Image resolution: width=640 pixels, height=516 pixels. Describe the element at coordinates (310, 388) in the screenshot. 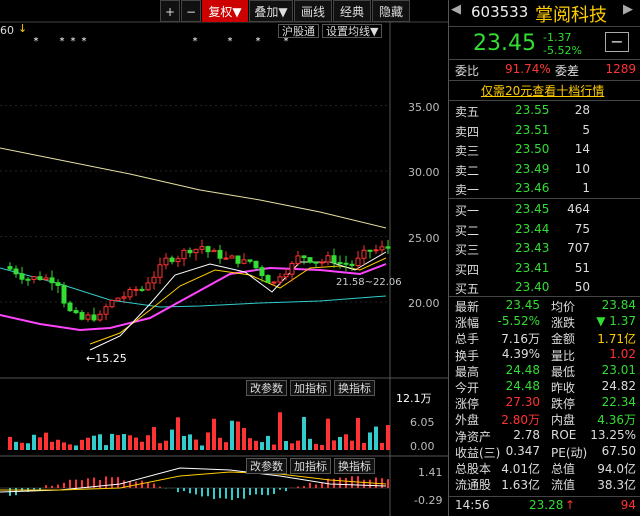

I see `vol-add-indicator-button: 加指标` at that location.